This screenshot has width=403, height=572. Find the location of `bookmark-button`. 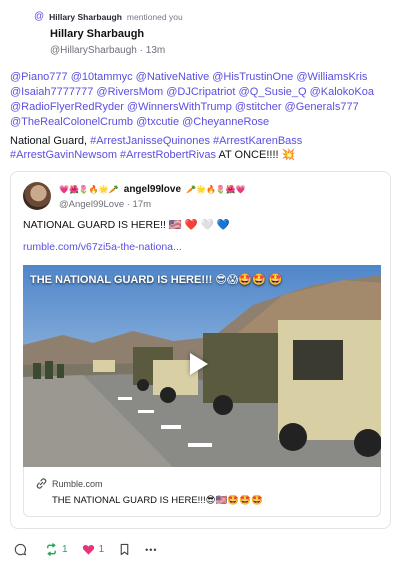

bookmark-button is located at coordinates (124, 549).